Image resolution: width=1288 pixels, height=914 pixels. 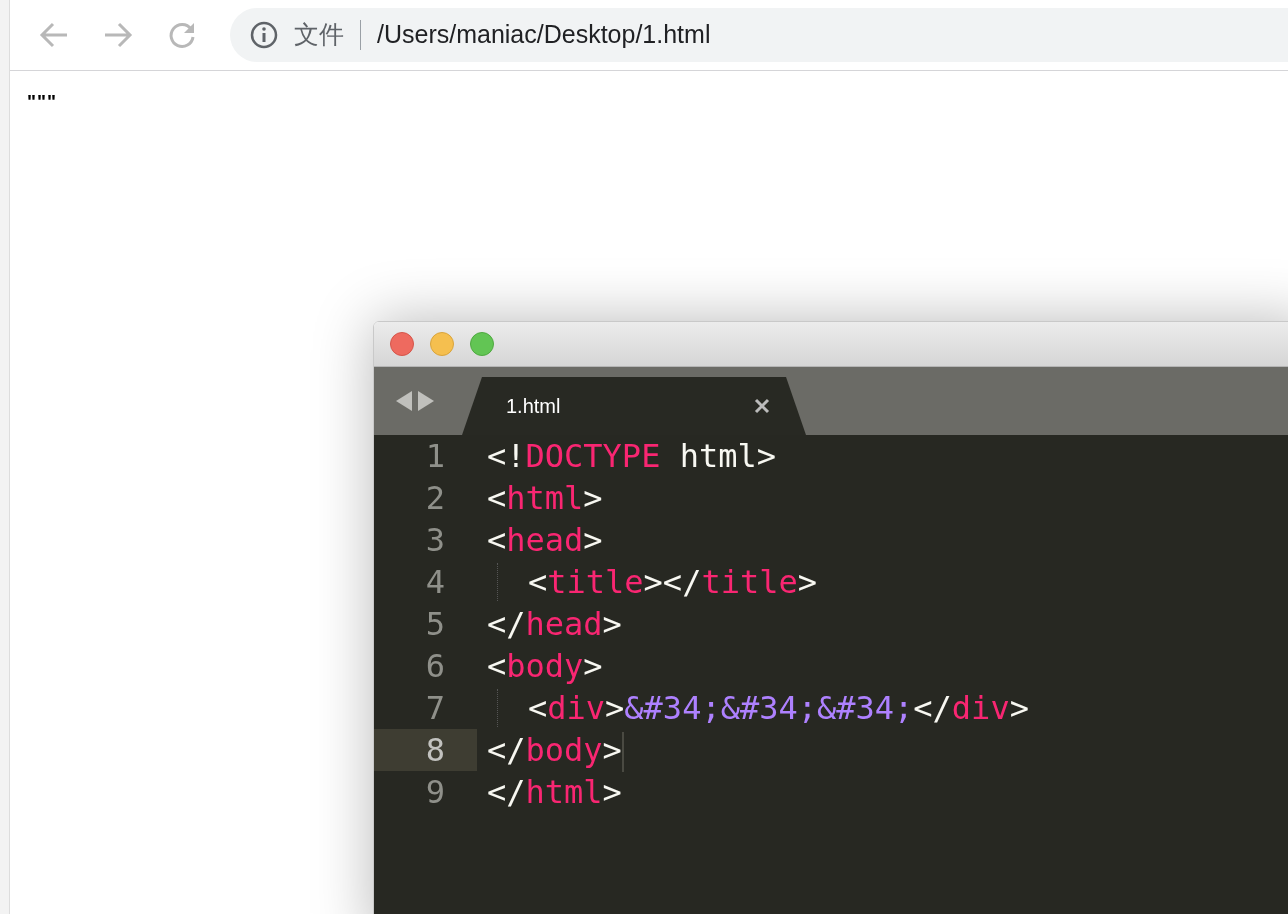 I want to click on zoom-button, so click(x=482, y=344).